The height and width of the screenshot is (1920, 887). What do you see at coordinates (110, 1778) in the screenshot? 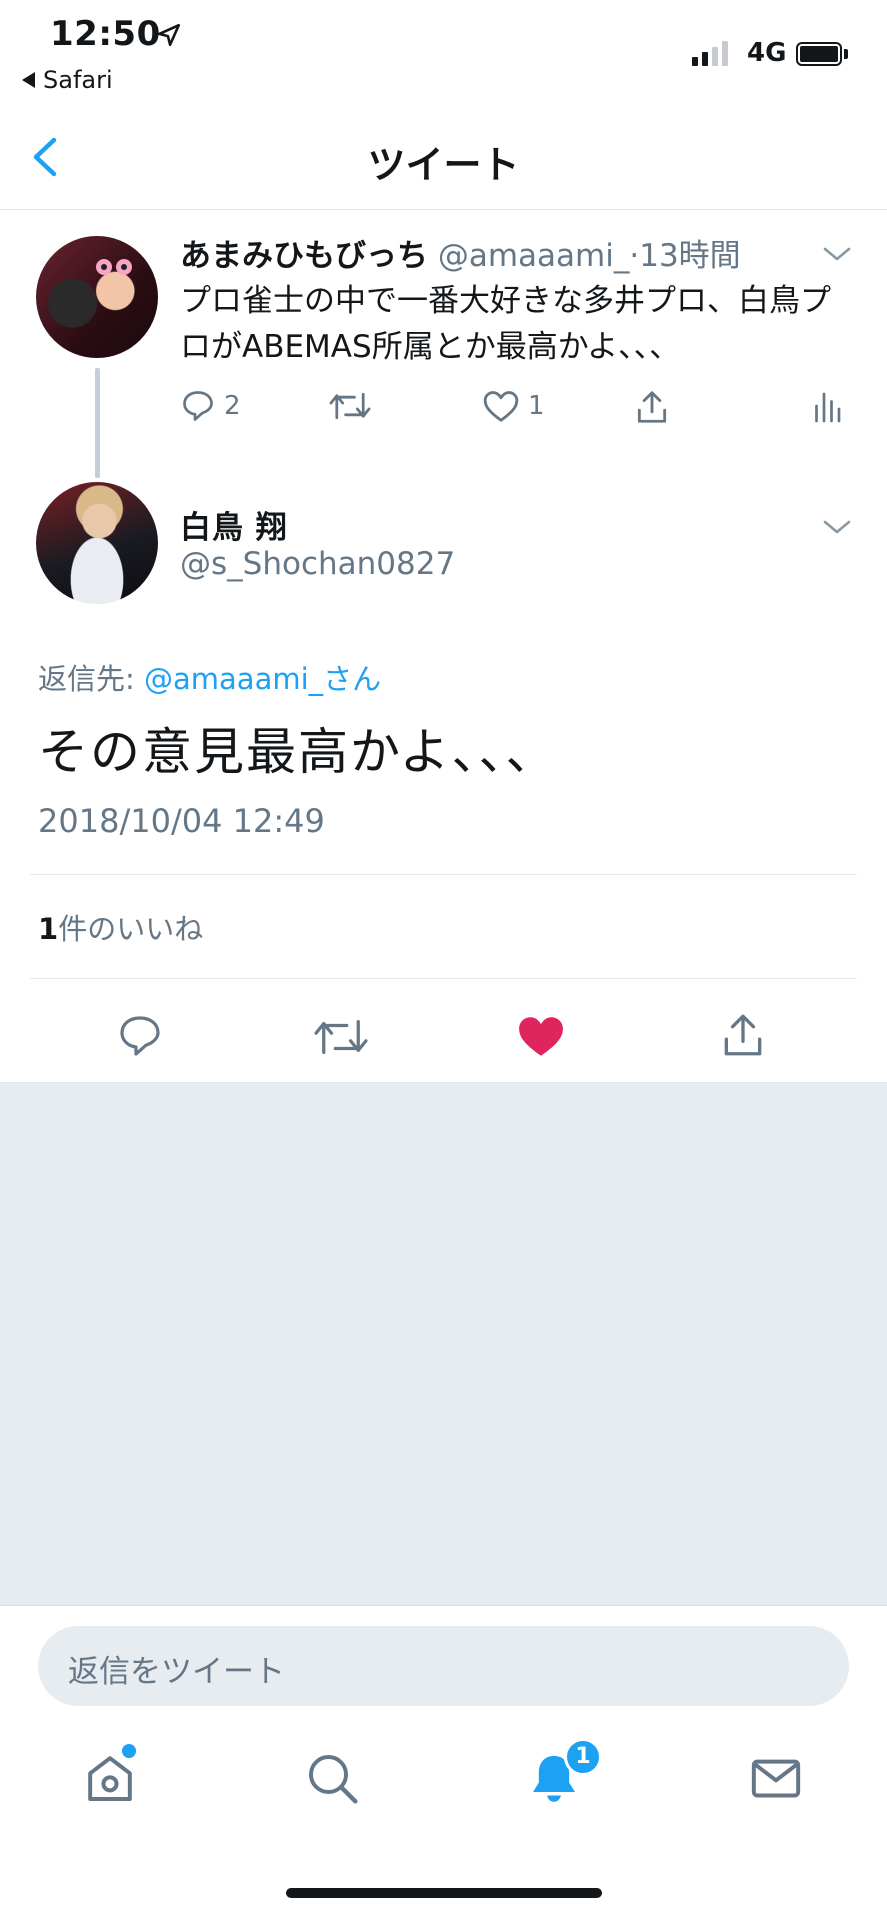
I see `home-icon` at bounding box center [110, 1778].